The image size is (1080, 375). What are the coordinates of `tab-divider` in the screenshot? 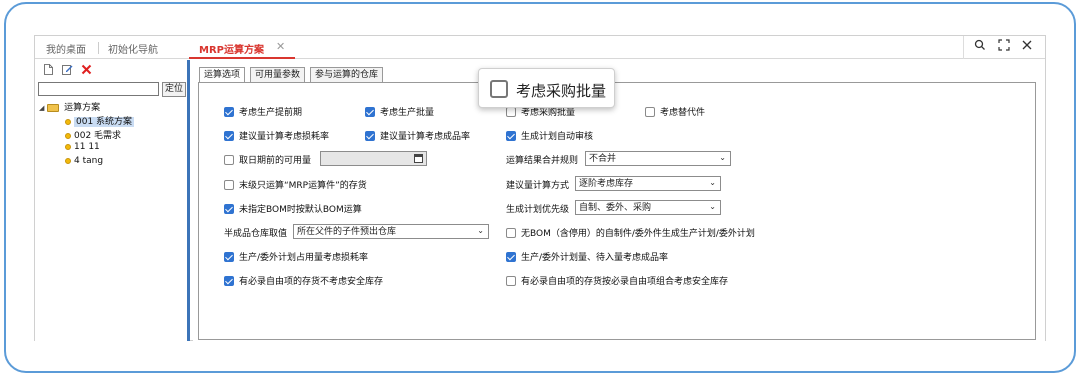 It's located at (98, 48).